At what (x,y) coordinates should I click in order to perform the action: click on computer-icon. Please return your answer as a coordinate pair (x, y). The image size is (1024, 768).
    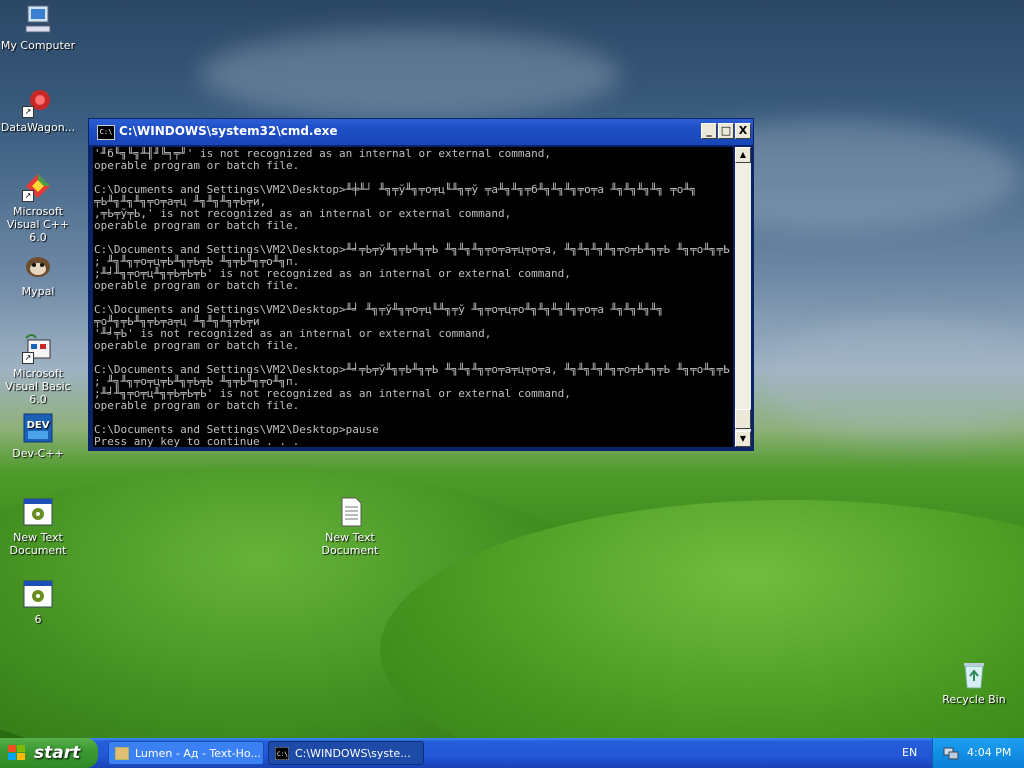
    Looking at the image, I should click on (38, 20).